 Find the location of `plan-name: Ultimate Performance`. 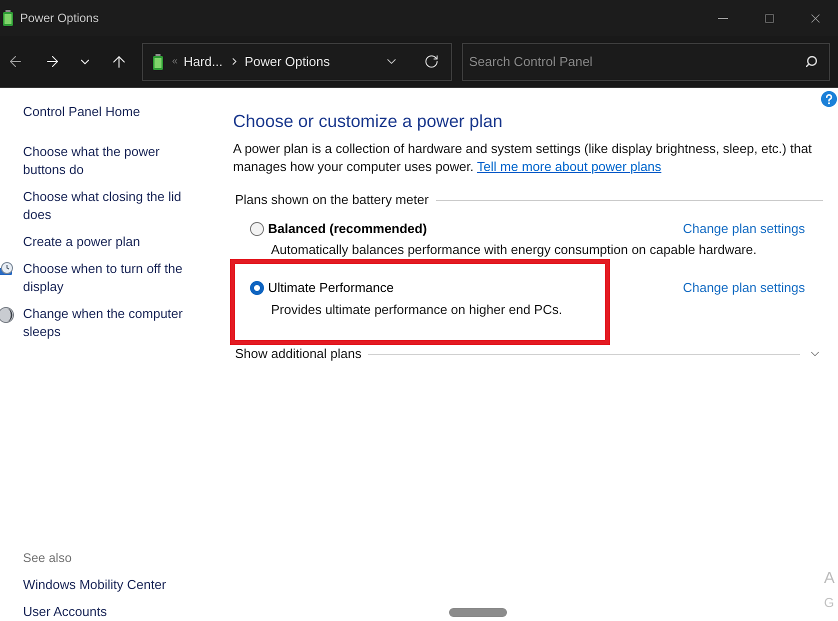

plan-name: Ultimate Performance is located at coordinates (331, 288).